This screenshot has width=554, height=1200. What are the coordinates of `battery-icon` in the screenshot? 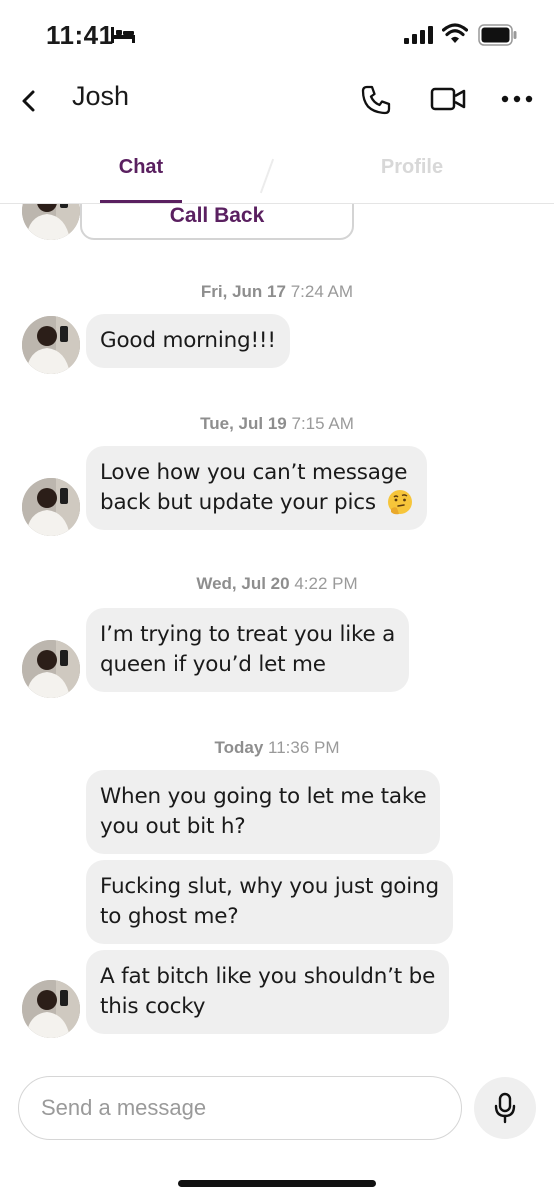 It's located at (497, 35).